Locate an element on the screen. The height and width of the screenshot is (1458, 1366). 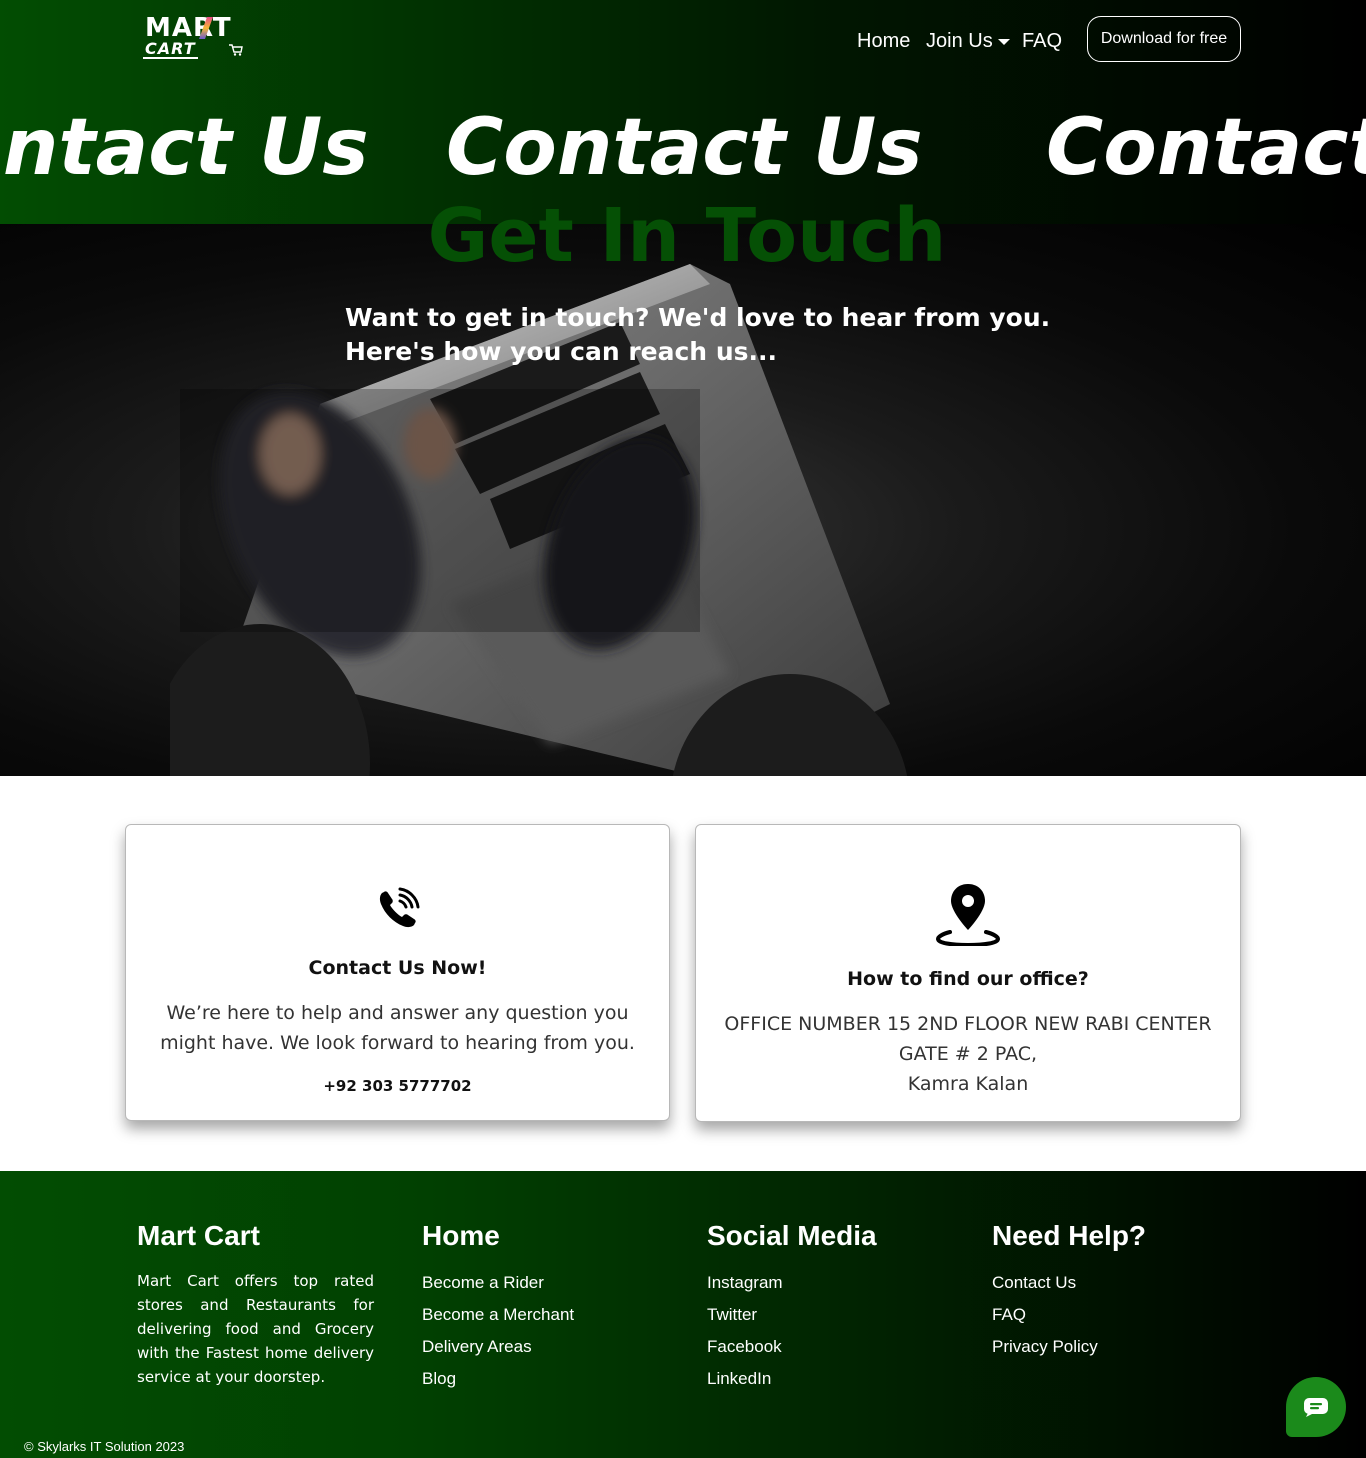
caret-down-icon is located at coordinates (1003, 42).